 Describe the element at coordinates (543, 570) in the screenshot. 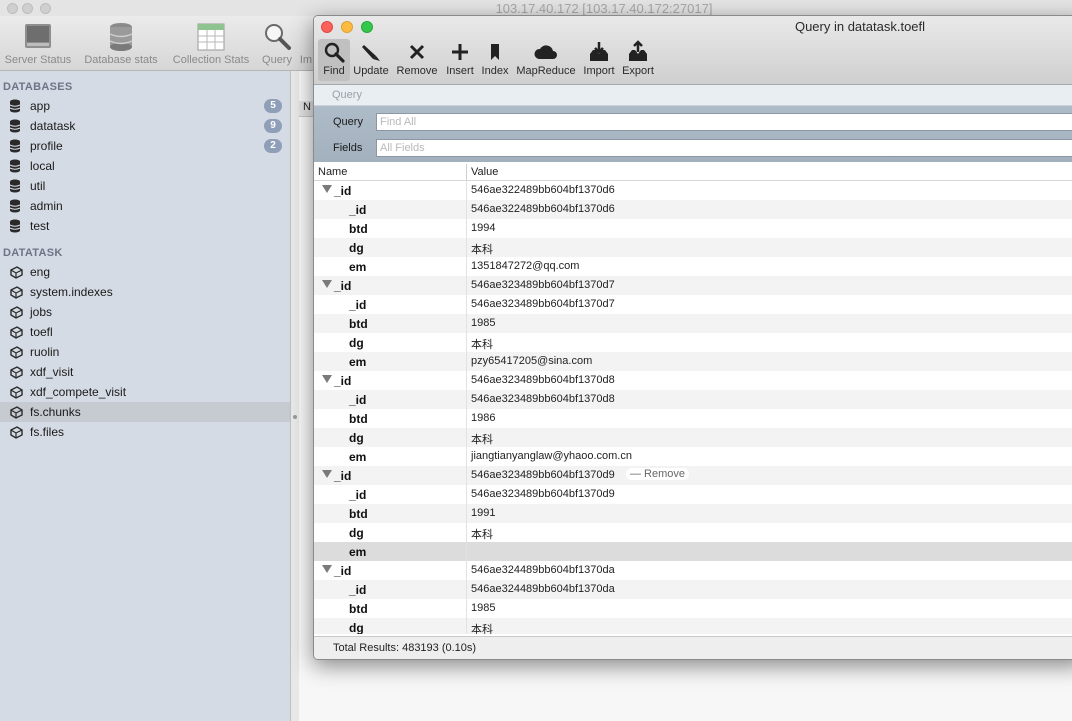

I see `field-value: 546ae324489bb604bf1370da` at that location.